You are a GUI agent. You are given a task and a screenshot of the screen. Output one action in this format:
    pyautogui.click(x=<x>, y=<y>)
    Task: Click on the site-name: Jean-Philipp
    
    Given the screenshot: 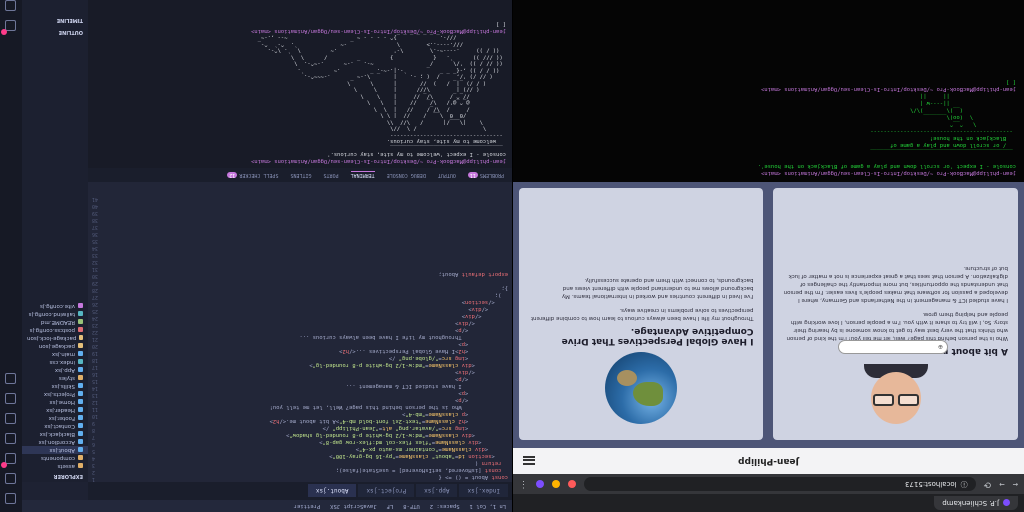 What is the action you would take?
    pyautogui.click(x=768, y=461)
    